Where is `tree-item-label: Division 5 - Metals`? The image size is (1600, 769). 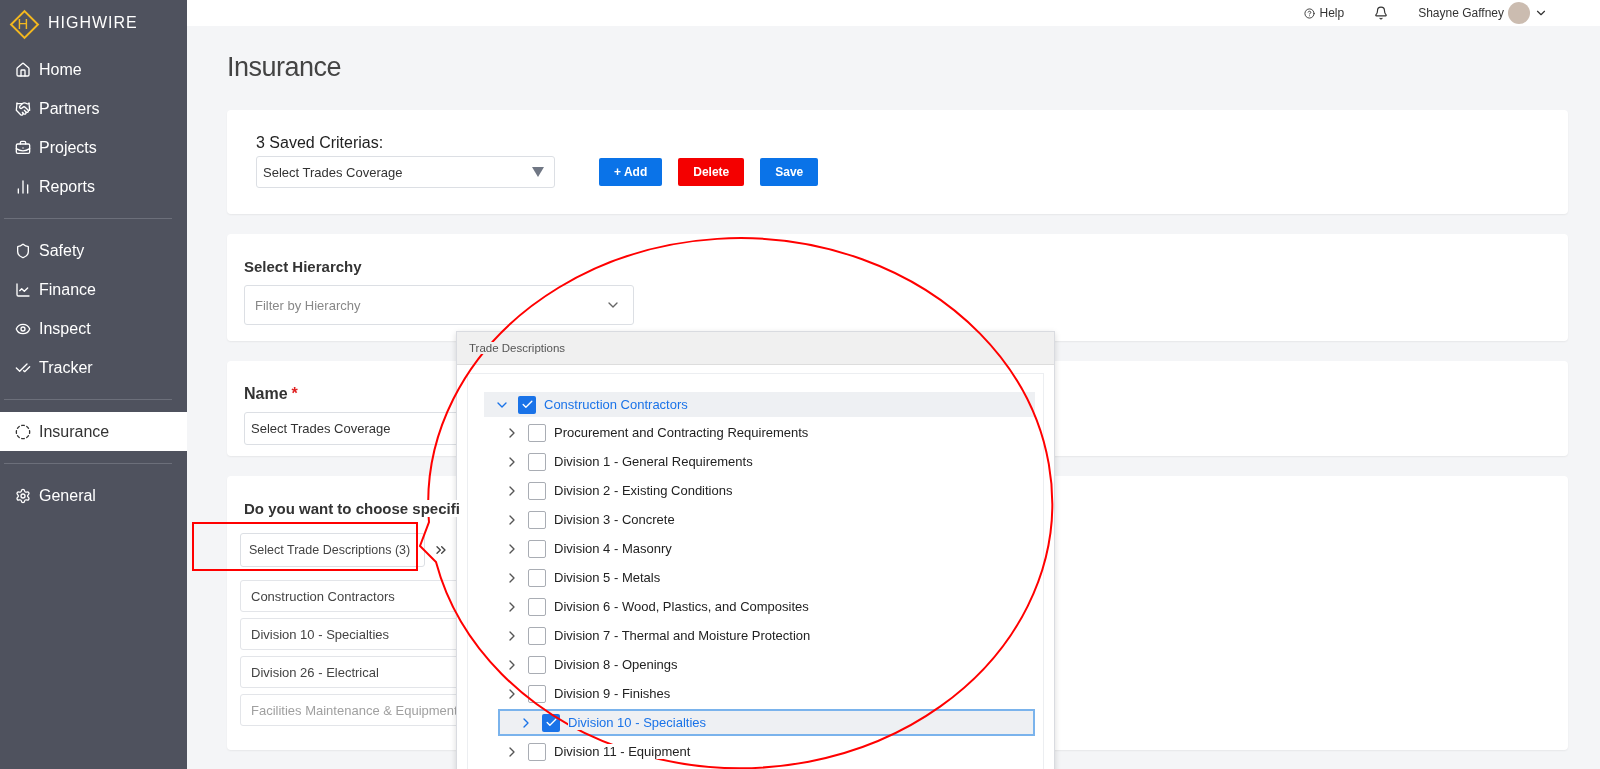
tree-item-label: Division 5 - Metals is located at coordinates (608, 577).